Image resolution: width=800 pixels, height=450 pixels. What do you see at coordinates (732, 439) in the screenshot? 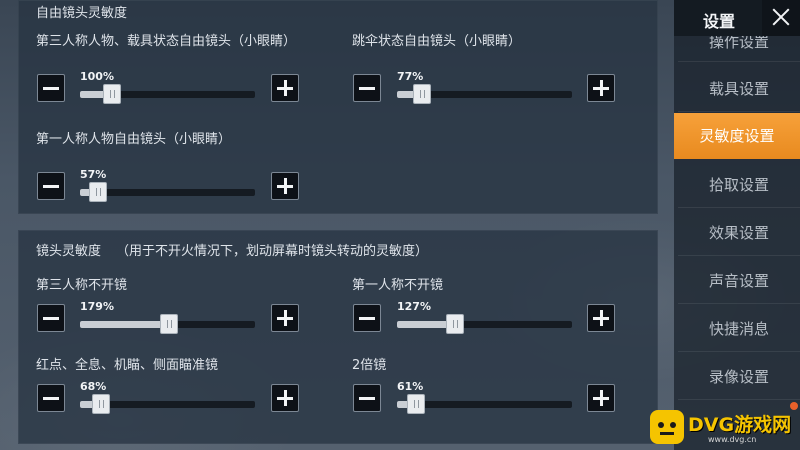
I see `watermark-url: www.dvg.cn` at bounding box center [732, 439].